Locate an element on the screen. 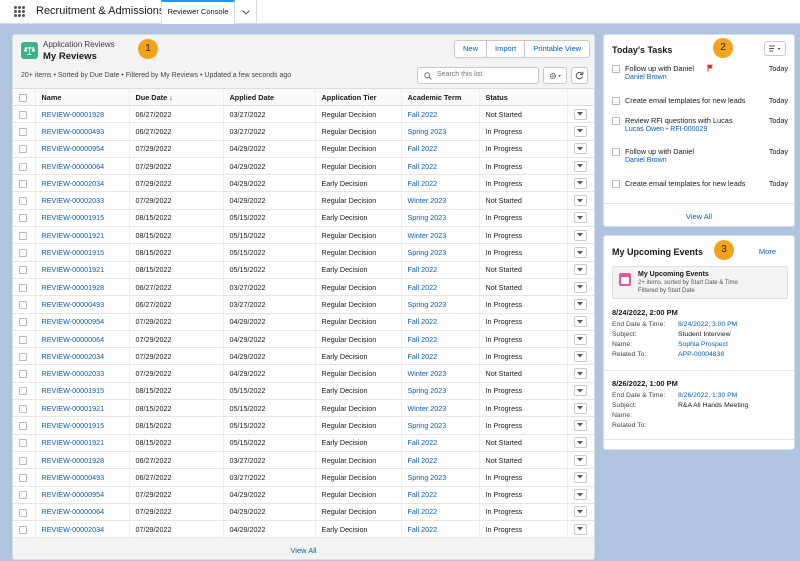 The height and width of the screenshot is (561, 800). printable-view-button: Printable View is located at coordinates (557, 49).